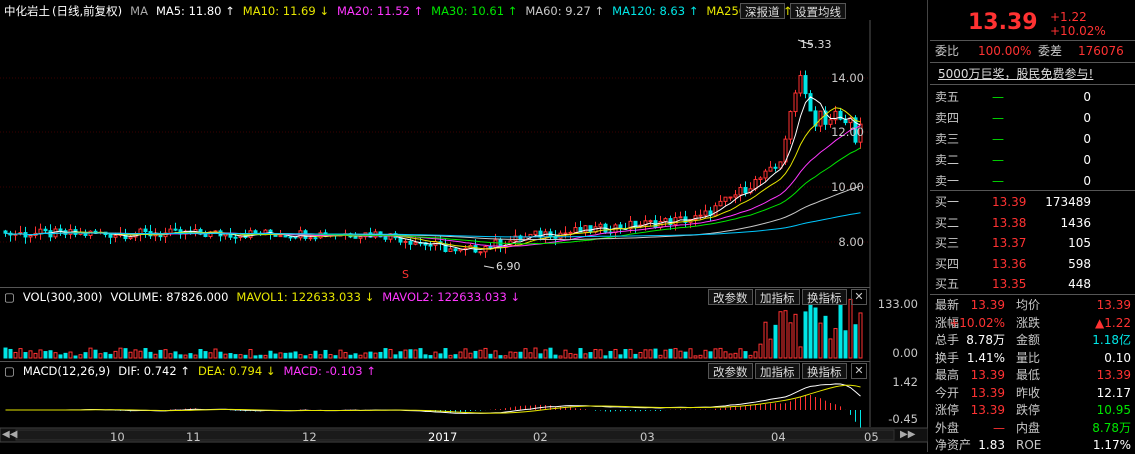 Image resolution: width=1135 pixels, height=454 pixels. I want to click on vol-close-icon: ✕, so click(859, 297).